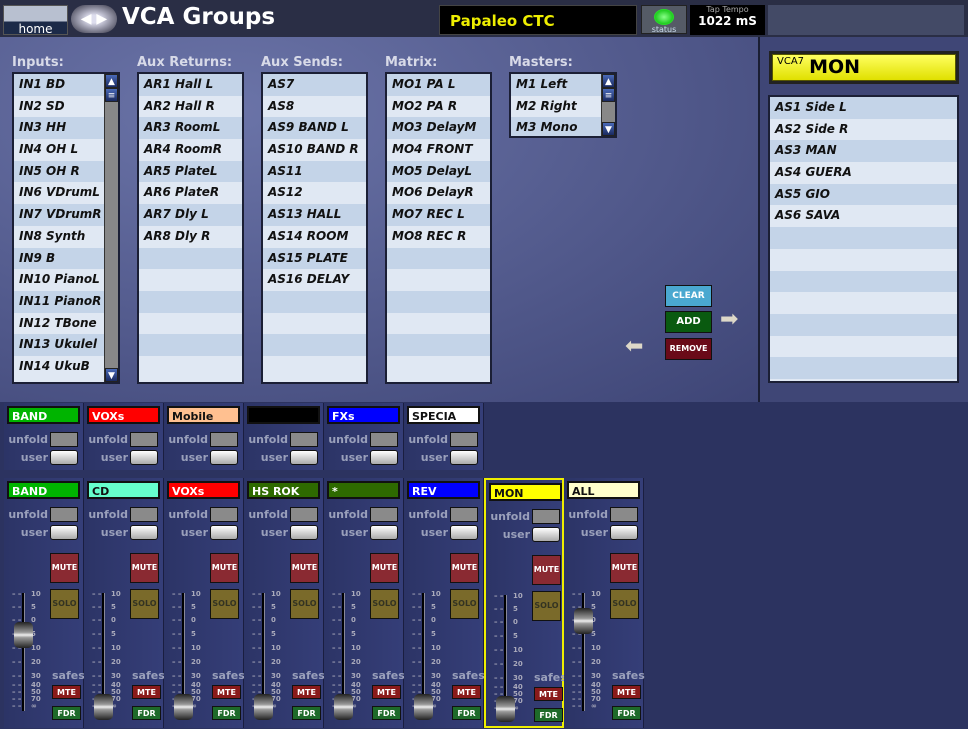 Image resolution: width=968 pixels, height=729 pixels. Describe the element at coordinates (35, 20) in the screenshot. I see `home-button: home` at that location.